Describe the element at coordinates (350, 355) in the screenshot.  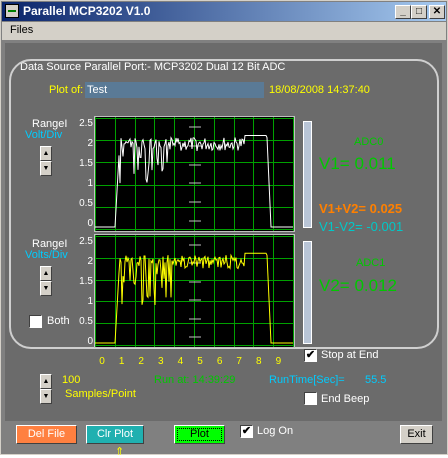
I see `stop-at-end-label: Stop at End` at that location.